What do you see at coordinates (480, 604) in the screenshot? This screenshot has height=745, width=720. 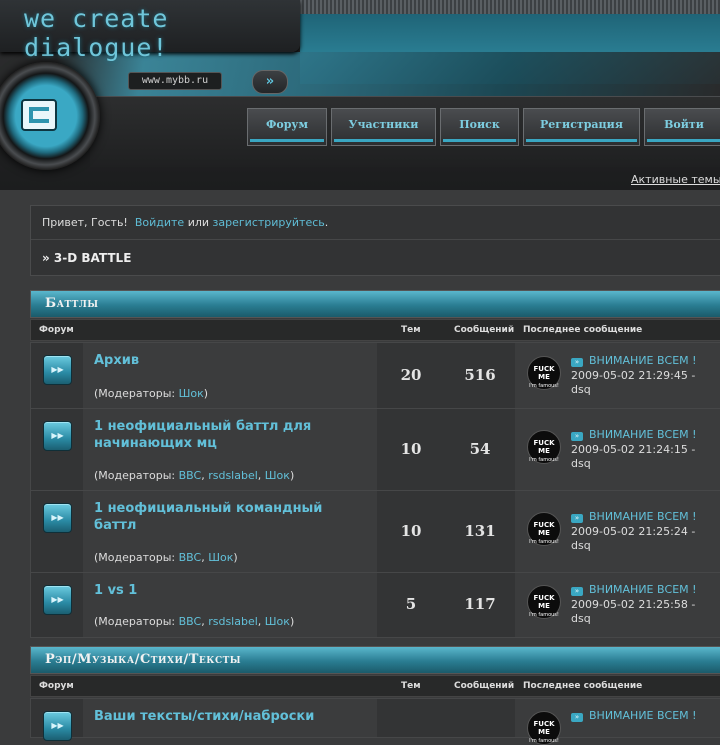 I see `post-count: 117` at bounding box center [480, 604].